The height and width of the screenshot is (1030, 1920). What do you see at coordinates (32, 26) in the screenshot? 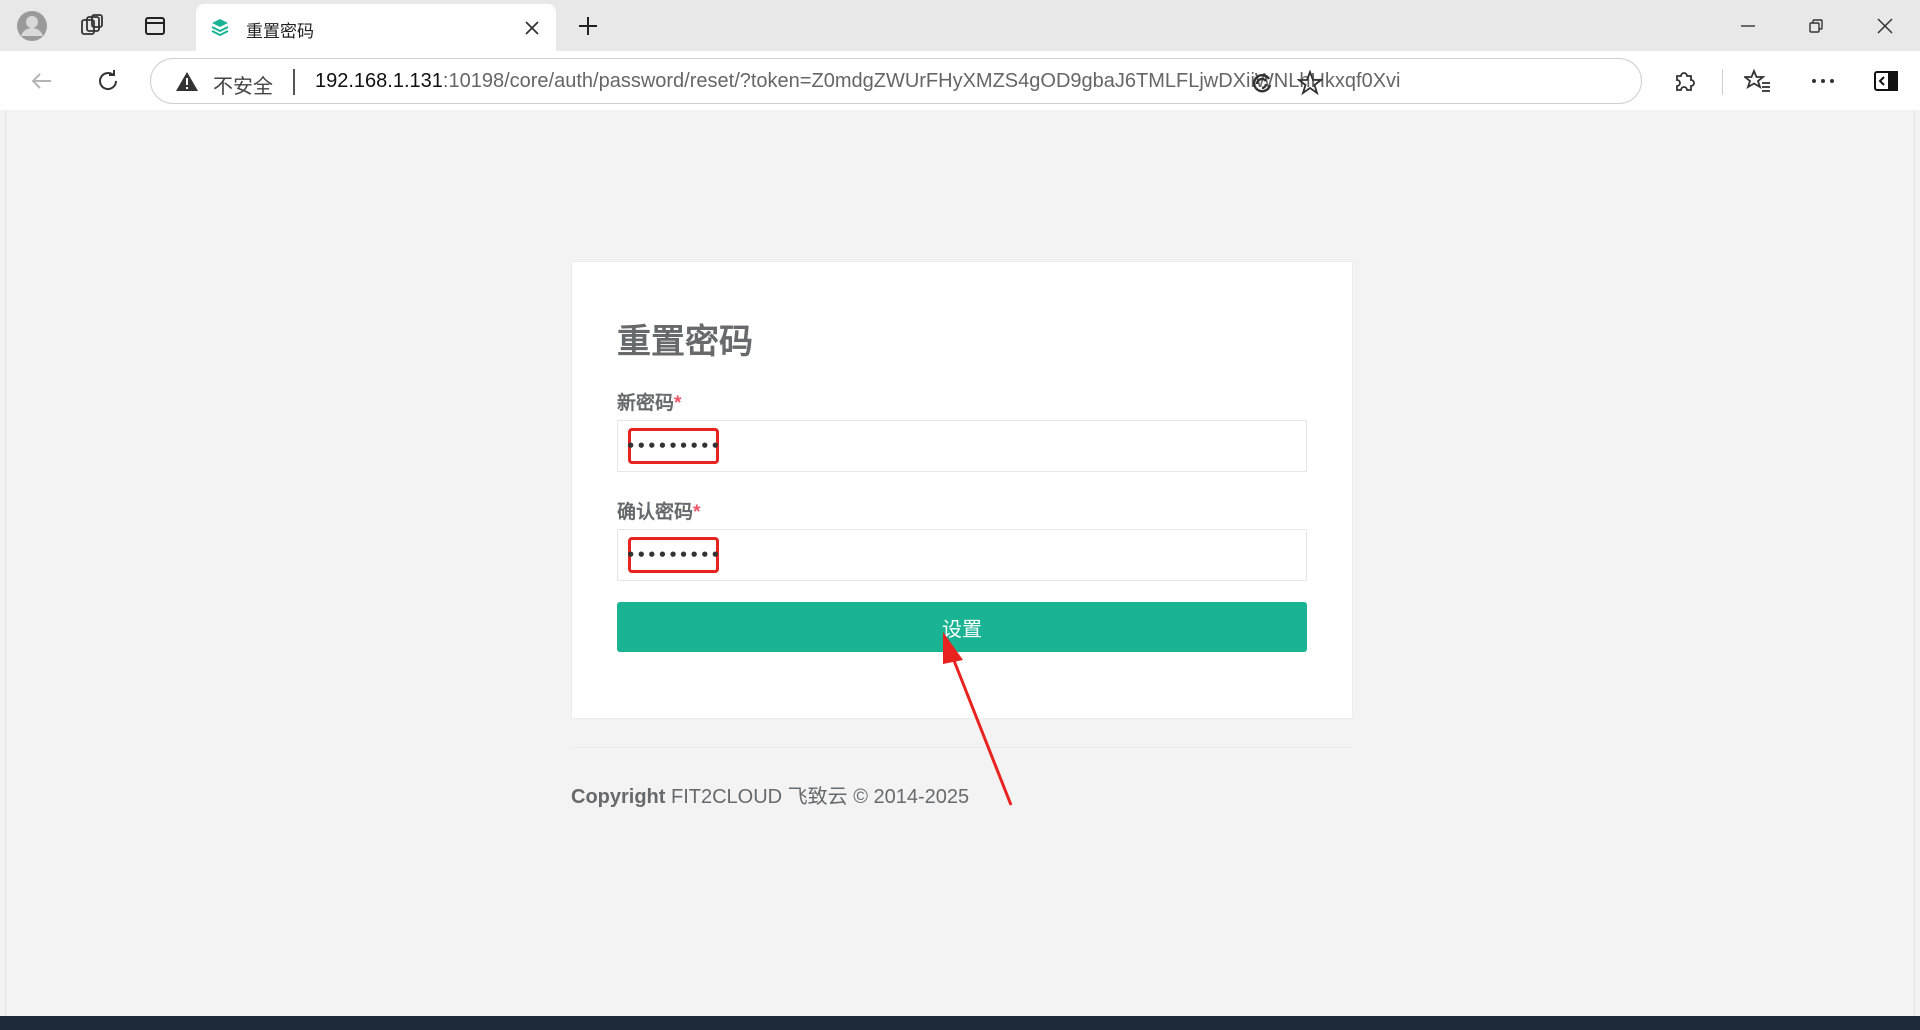
I see `profile-avatar-icon` at bounding box center [32, 26].